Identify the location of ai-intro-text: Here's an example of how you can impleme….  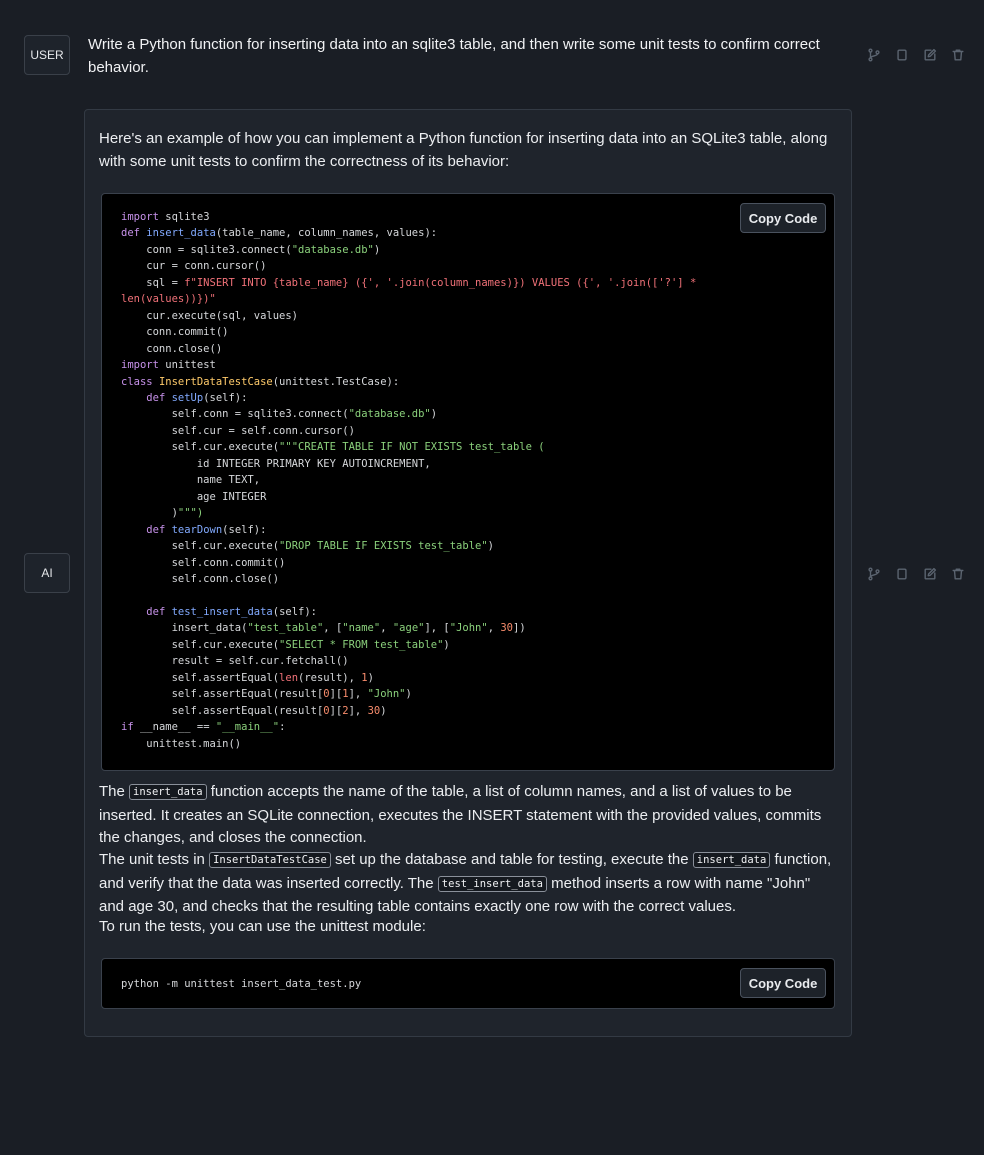
(463, 150).